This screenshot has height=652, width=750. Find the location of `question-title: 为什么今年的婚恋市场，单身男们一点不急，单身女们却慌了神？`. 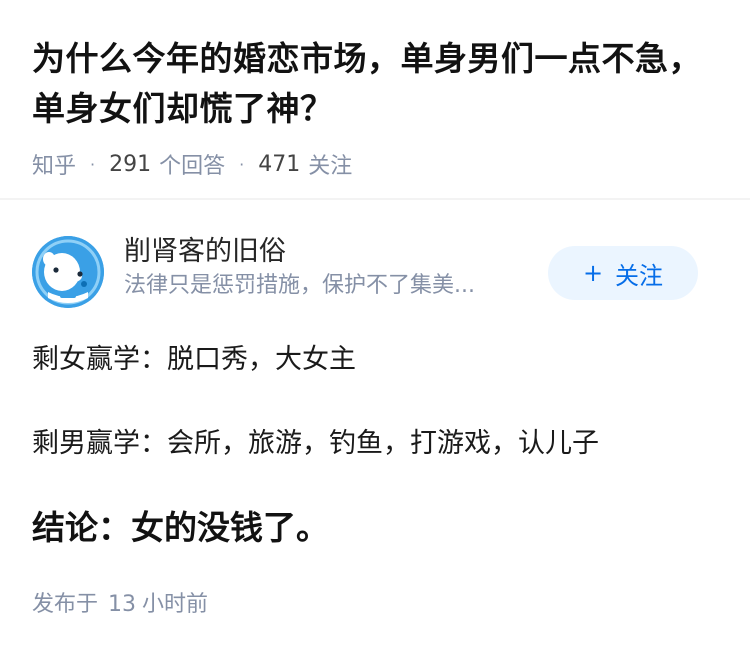

question-title: 为什么今年的婚恋市场，单身男们一点不急，单身女们却慌了神？ is located at coordinates (377, 84).